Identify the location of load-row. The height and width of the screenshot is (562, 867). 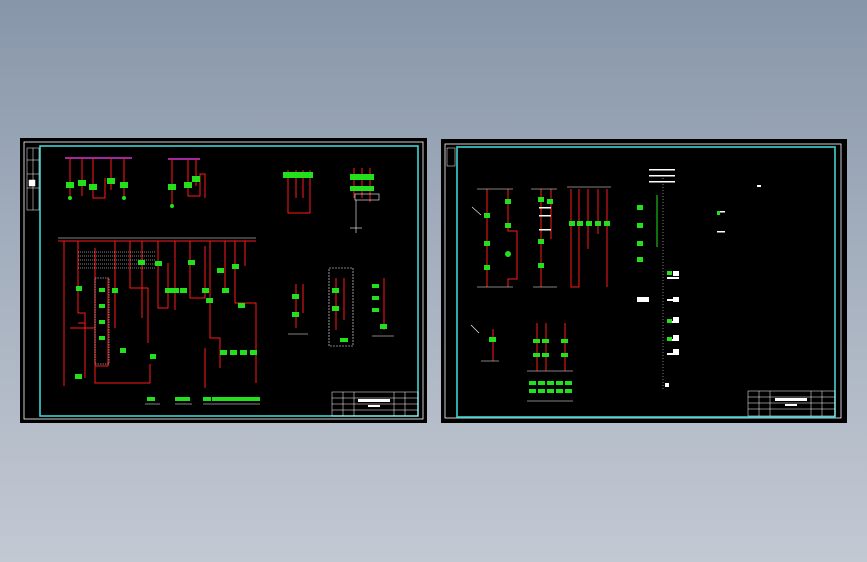
(203, 399).